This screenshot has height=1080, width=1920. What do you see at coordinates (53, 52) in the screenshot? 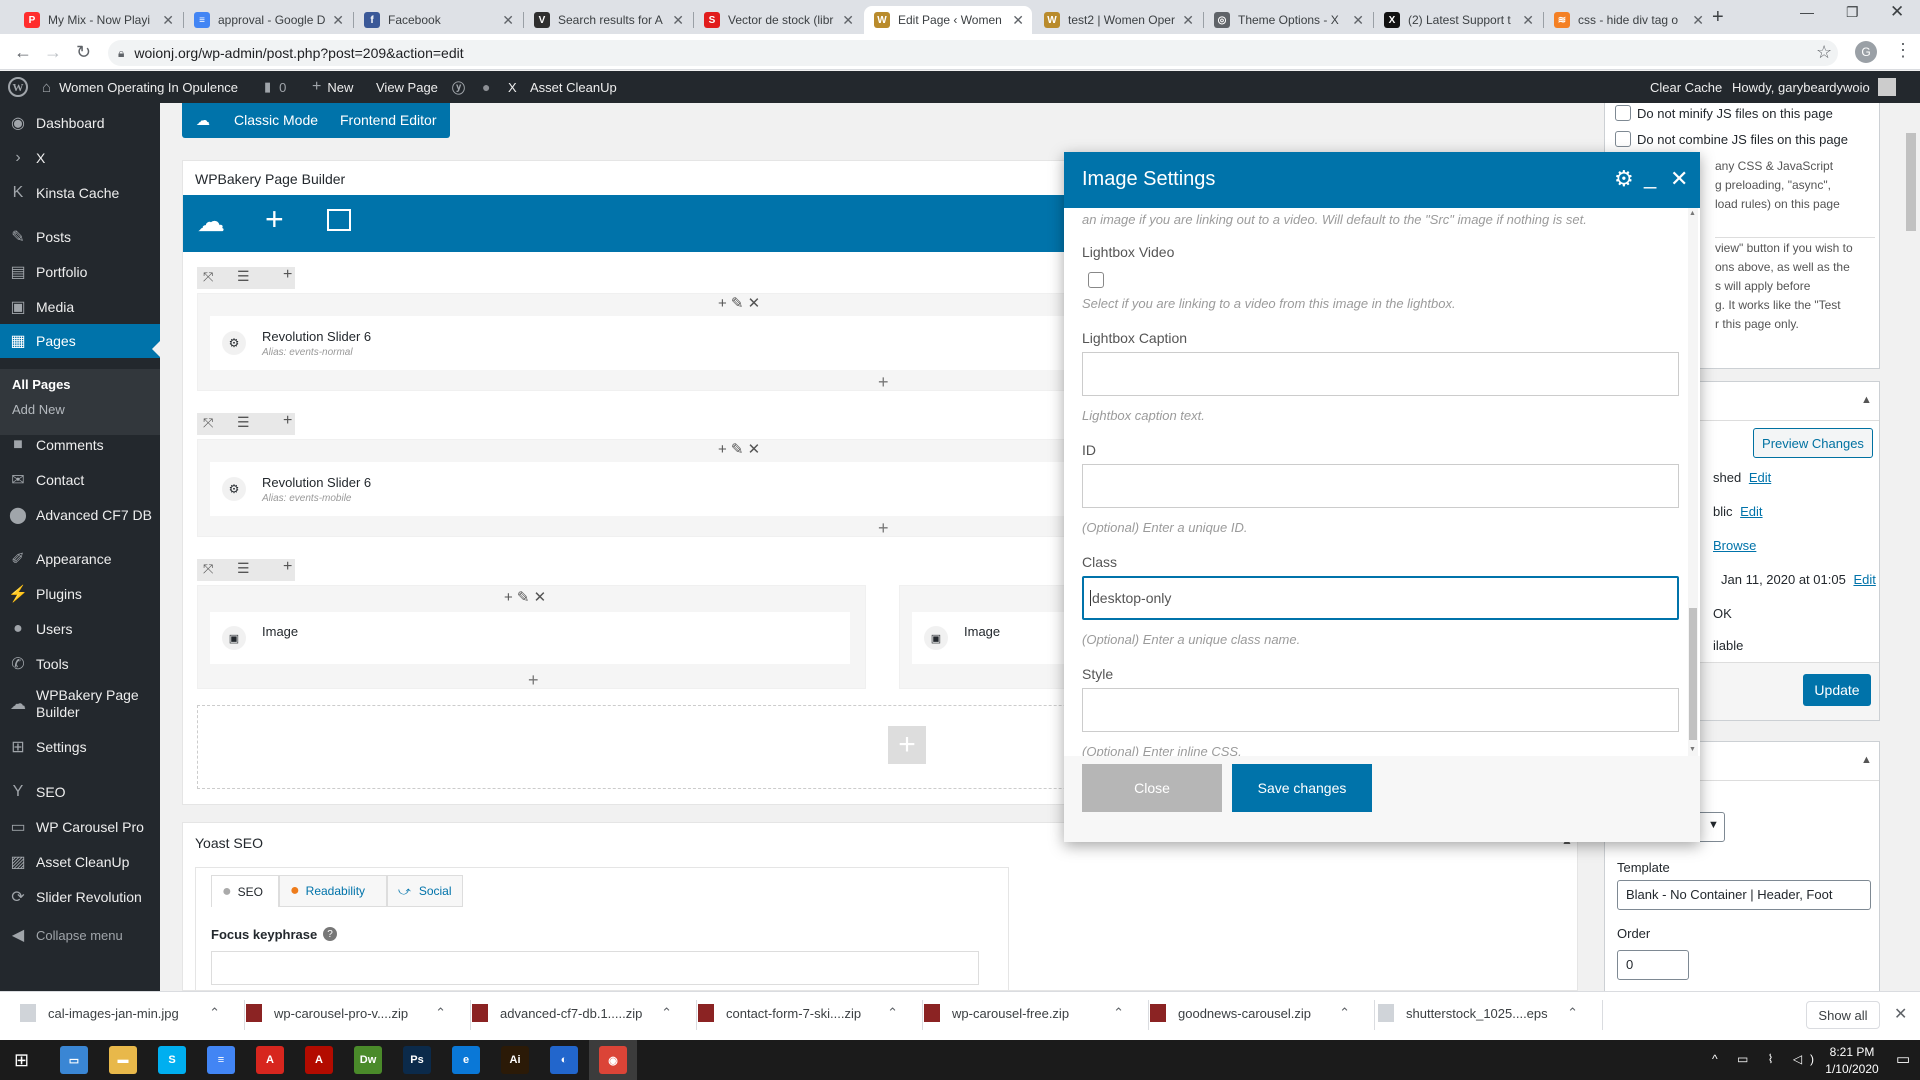
I see `forward-icon: →` at bounding box center [53, 52].